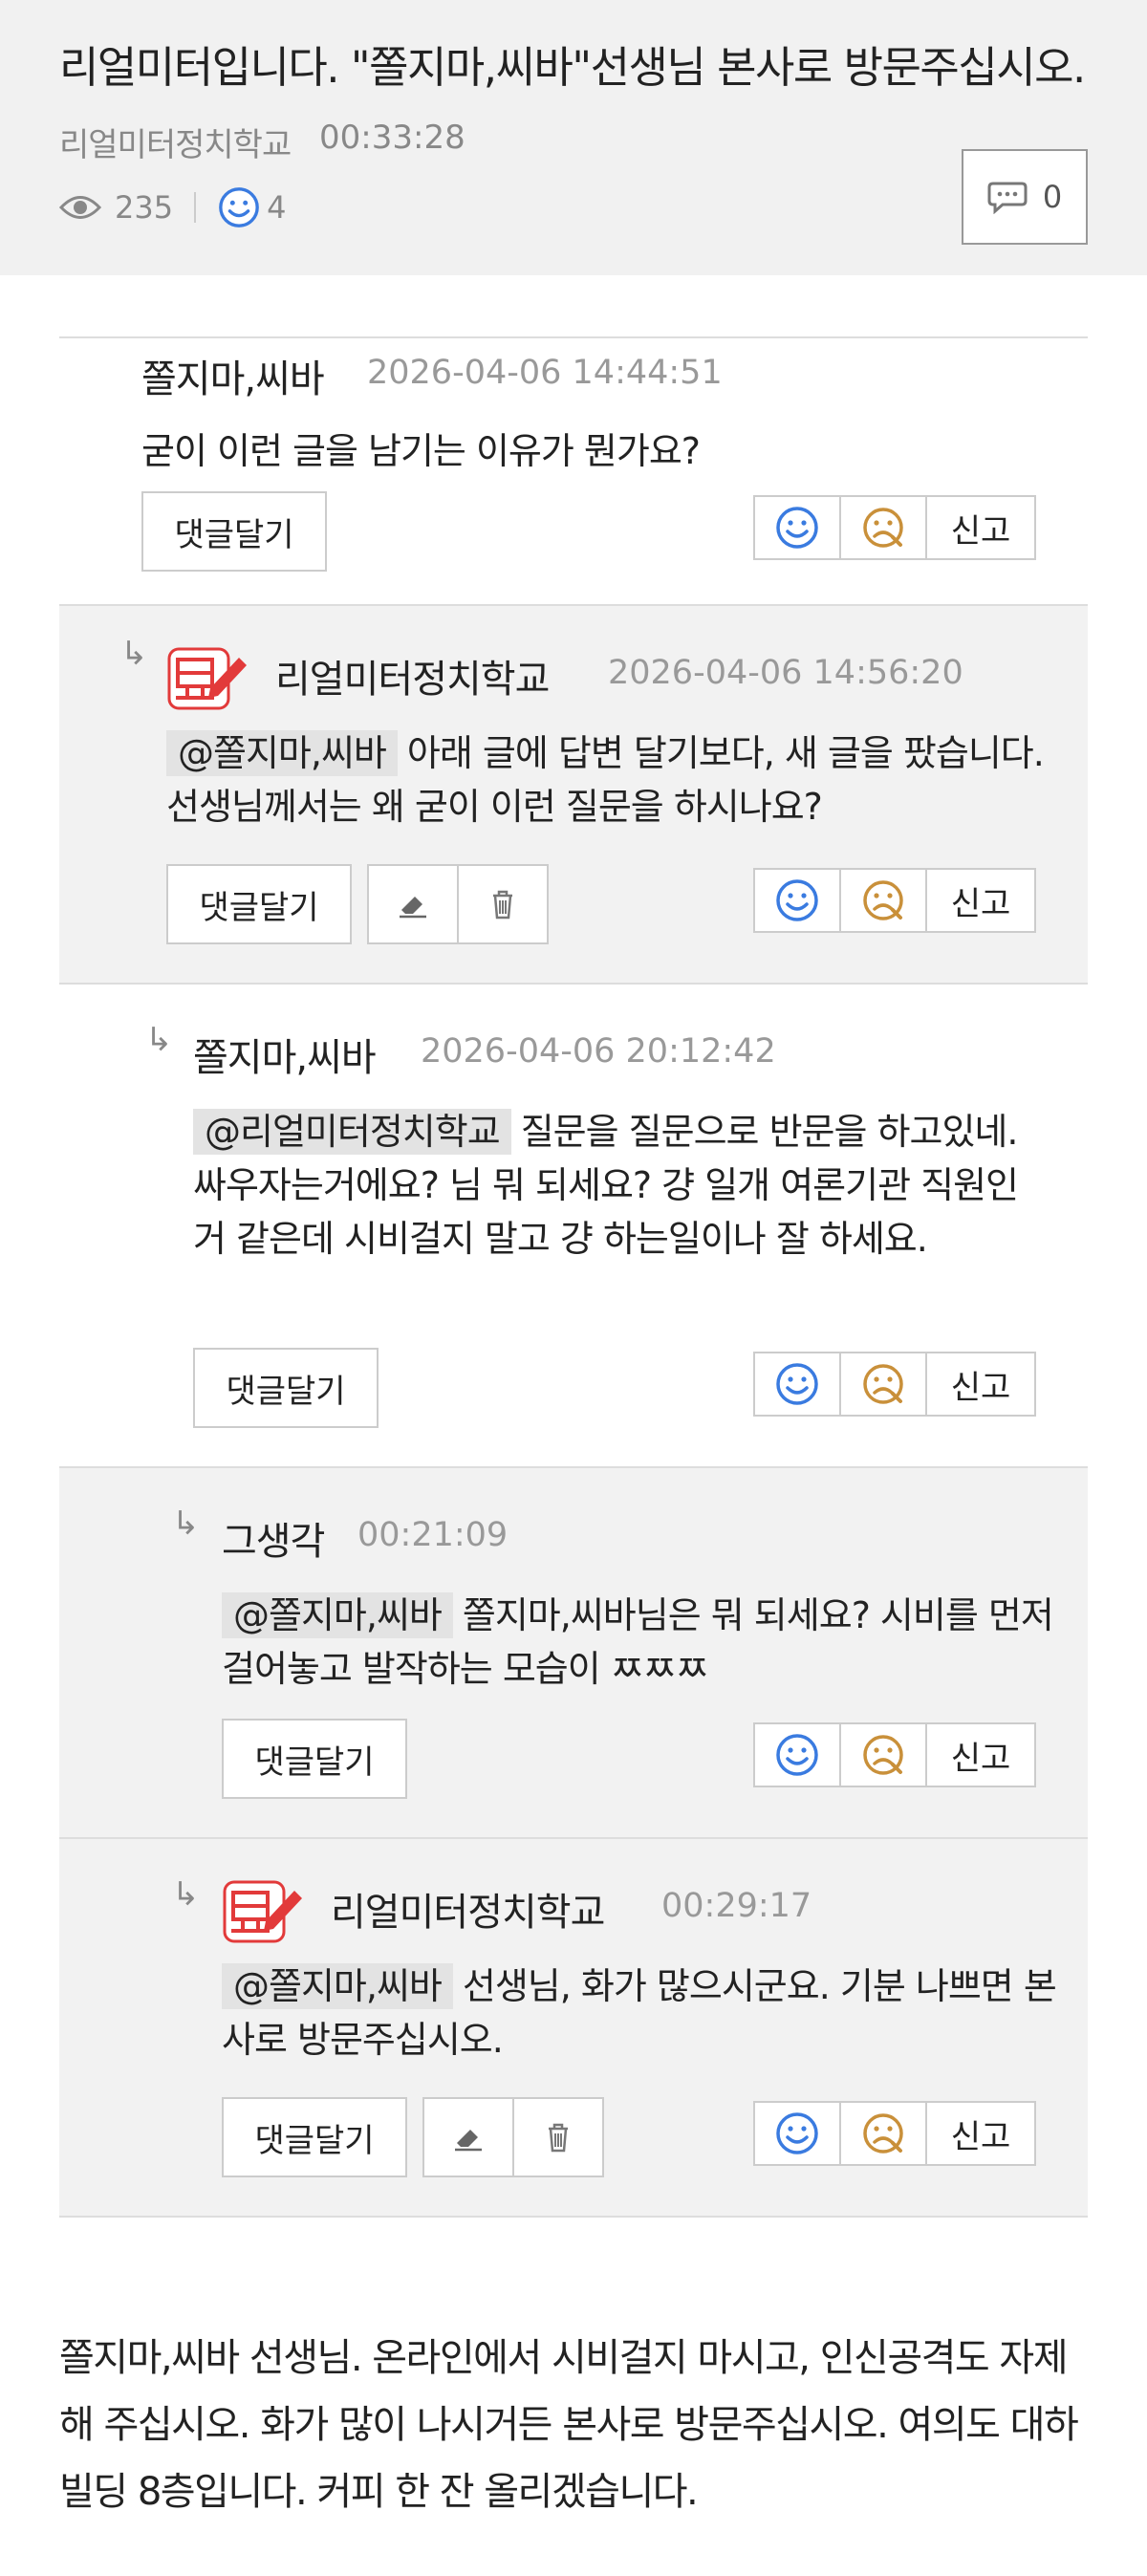 Image resolution: width=1147 pixels, height=2576 pixels. I want to click on comment-time: 2026-04-06 20:12:42, so click(598, 1051).